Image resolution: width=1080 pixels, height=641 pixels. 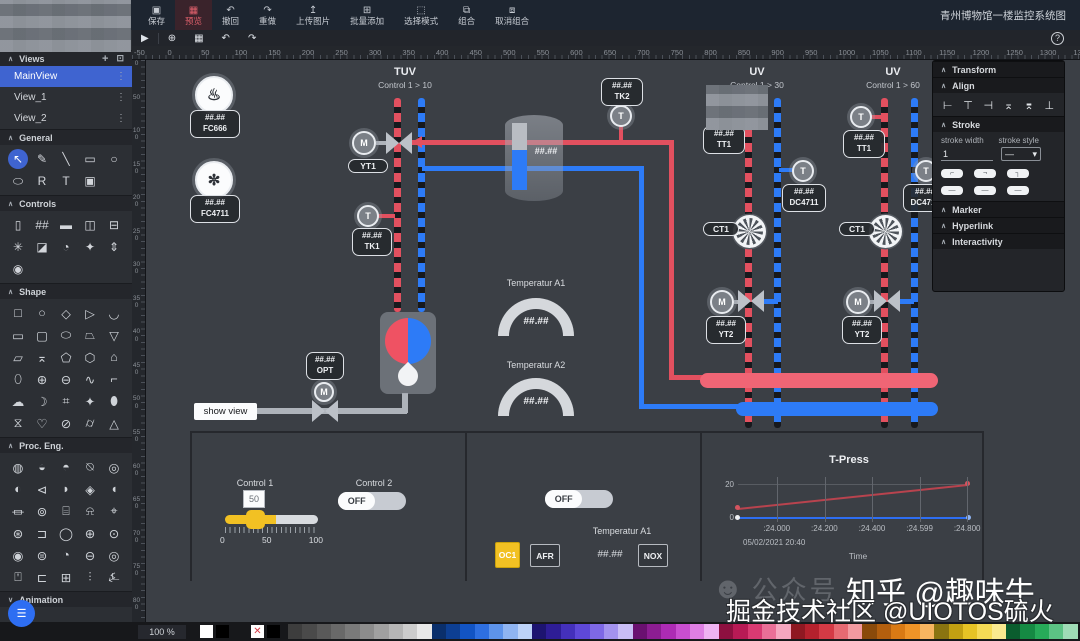 I want to click on tk1-label-box: ##.## TK1, so click(x=372, y=242).